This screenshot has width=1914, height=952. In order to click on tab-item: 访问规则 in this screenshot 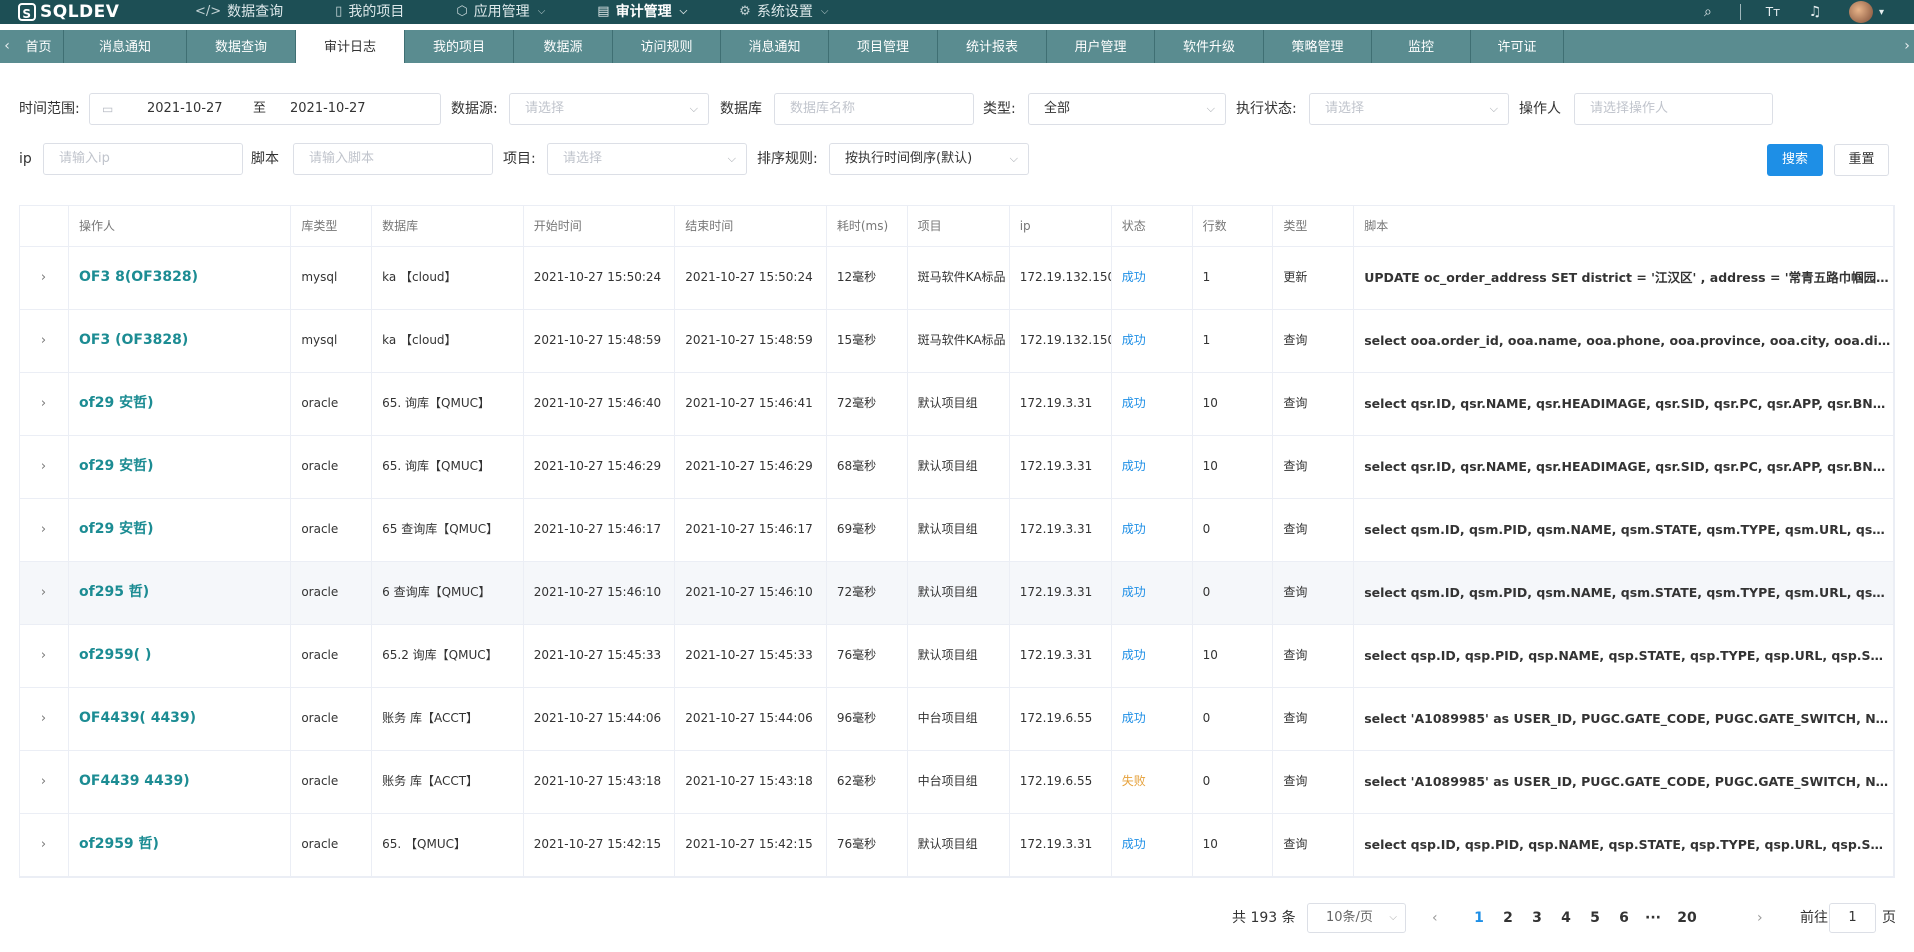, I will do `click(667, 46)`.